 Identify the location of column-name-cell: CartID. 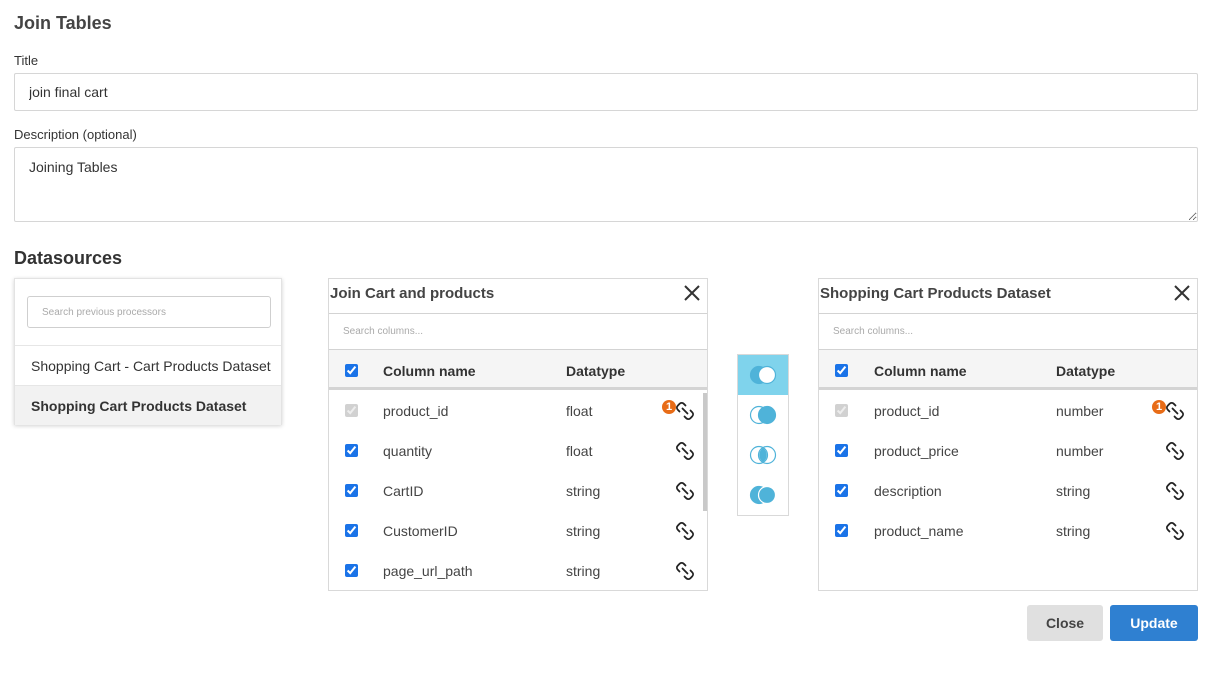
(403, 491).